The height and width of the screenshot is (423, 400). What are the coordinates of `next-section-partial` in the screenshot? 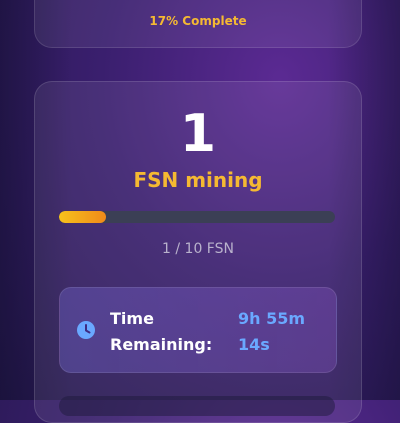 It's located at (197, 406).